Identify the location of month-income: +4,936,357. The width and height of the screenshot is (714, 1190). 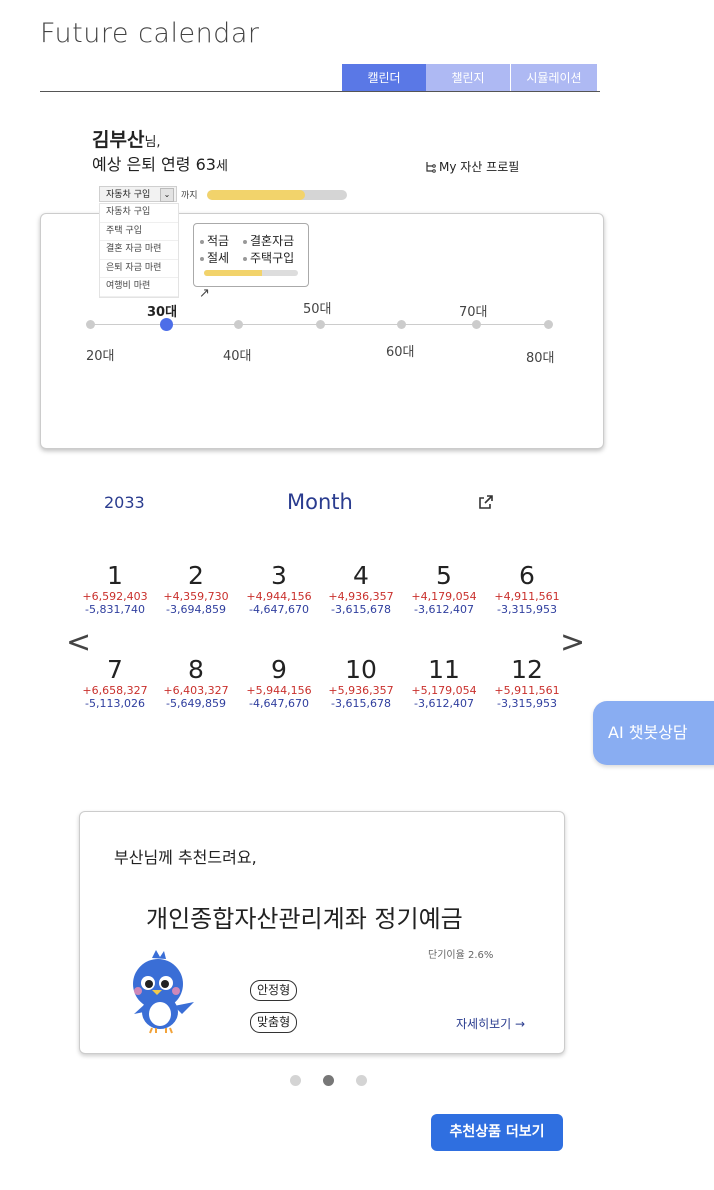
(361, 596).